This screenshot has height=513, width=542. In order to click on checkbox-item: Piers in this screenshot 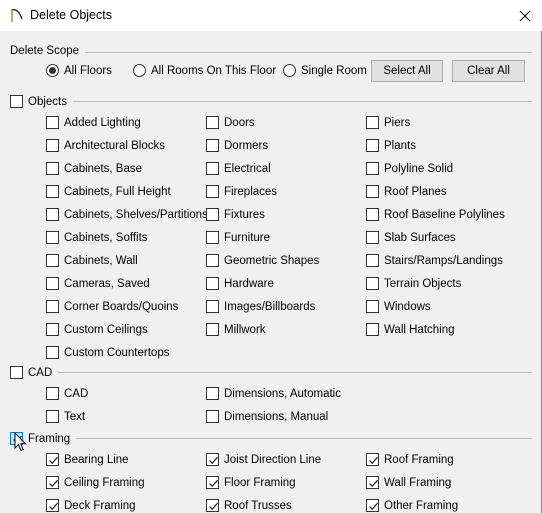, I will do `click(388, 122)`.